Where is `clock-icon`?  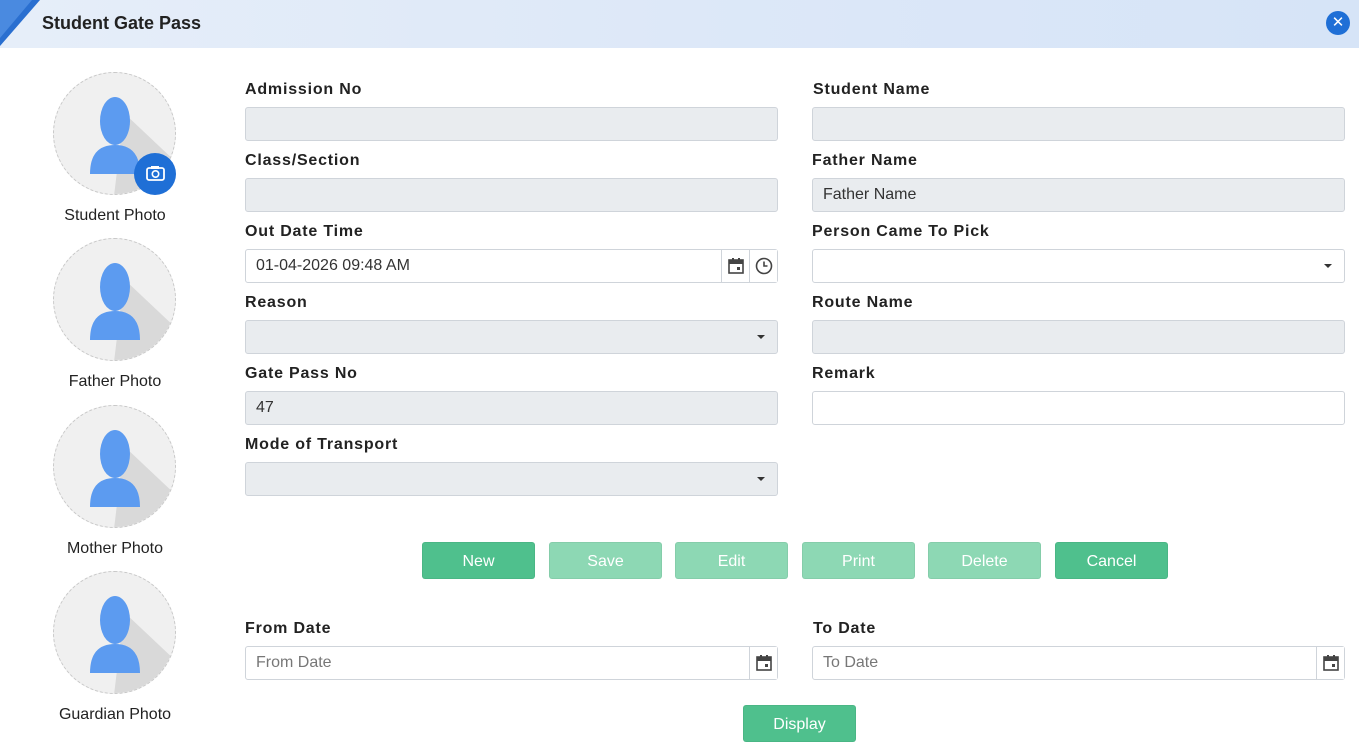 clock-icon is located at coordinates (763, 266).